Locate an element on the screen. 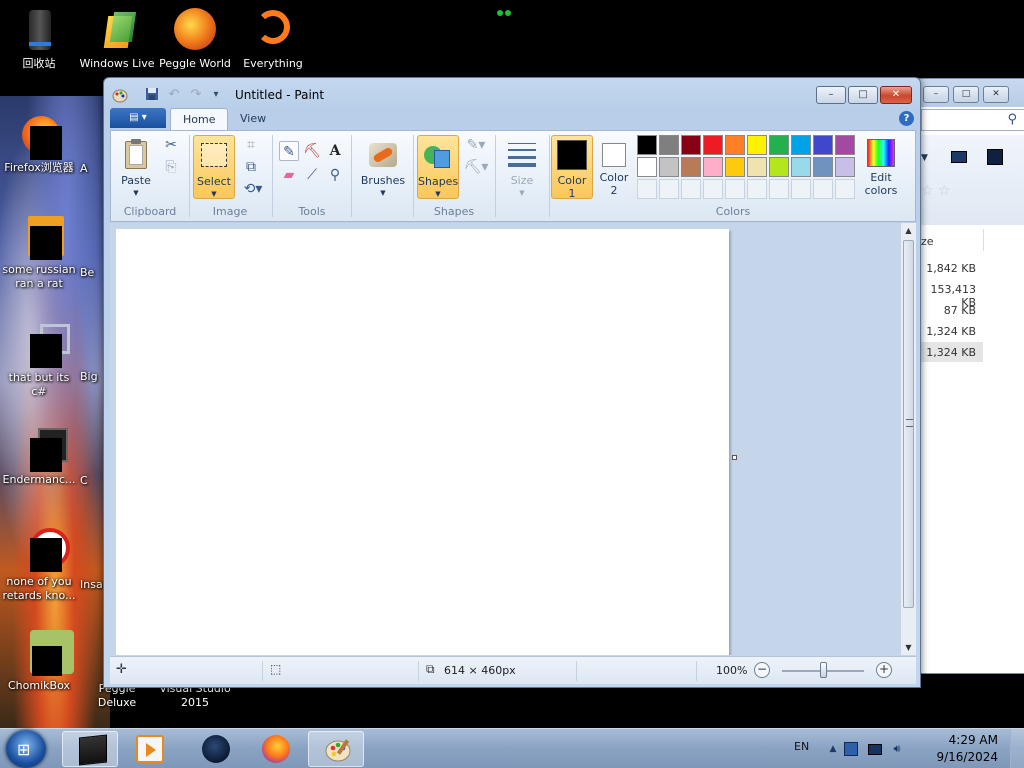 The height and width of the screenshot is (768, 1024). taskbar-item-firefox is located at coordinates (274, 749).